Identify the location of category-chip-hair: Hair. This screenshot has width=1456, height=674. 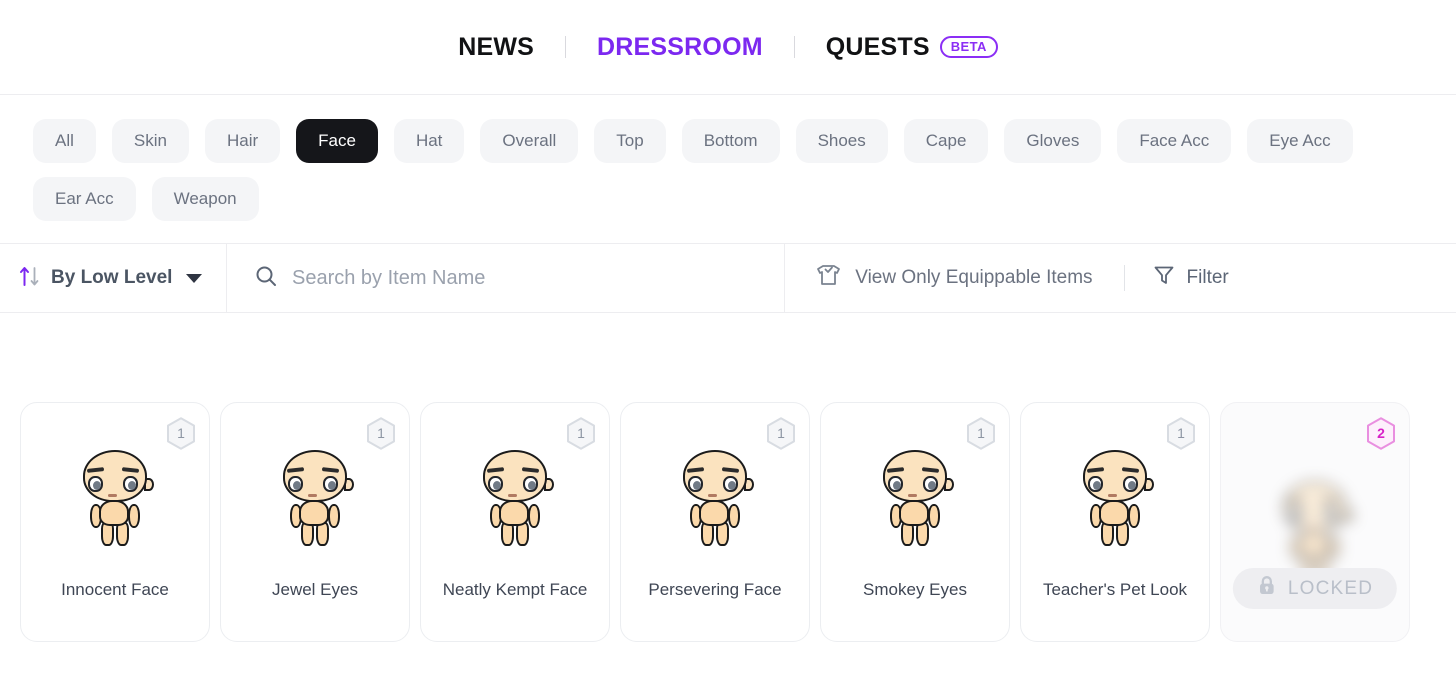
(242, 141).